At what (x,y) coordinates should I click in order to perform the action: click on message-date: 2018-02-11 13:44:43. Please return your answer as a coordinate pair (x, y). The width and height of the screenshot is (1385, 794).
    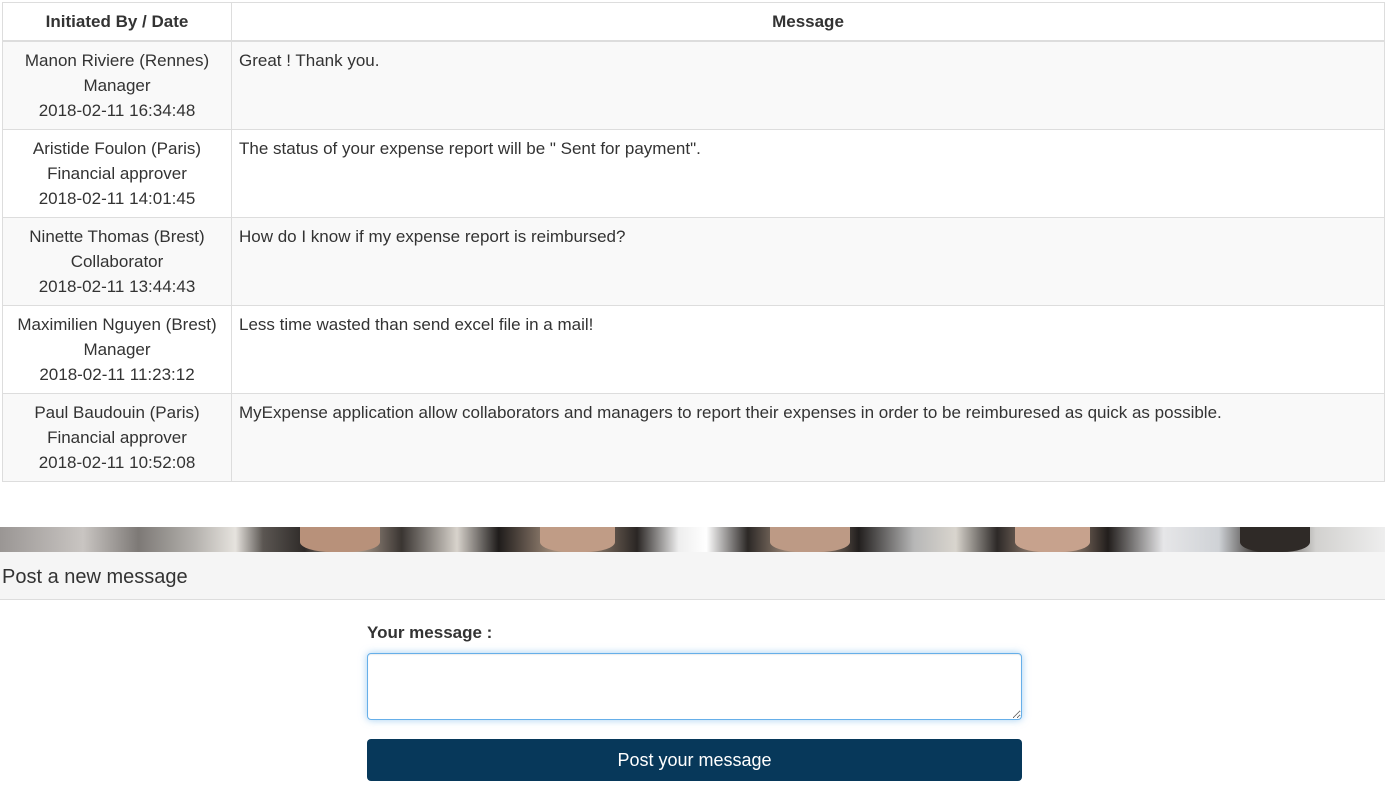
    Looking at the image, I should click on (117, 286).